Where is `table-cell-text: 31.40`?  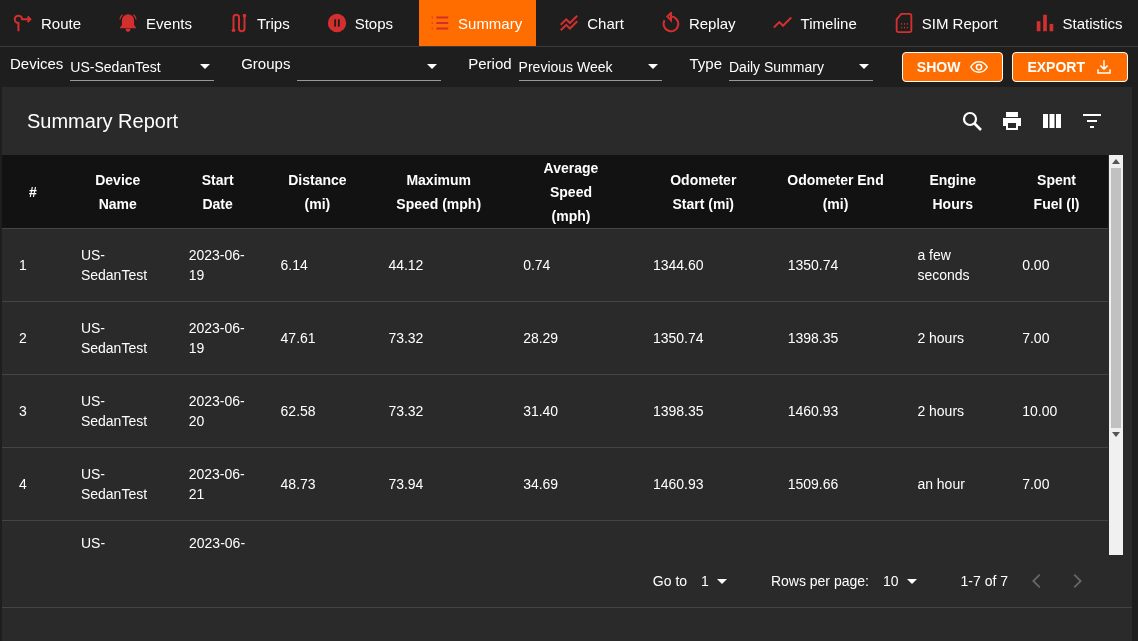 table-cell-text: 31.40 is located at coordinates (541, 411).